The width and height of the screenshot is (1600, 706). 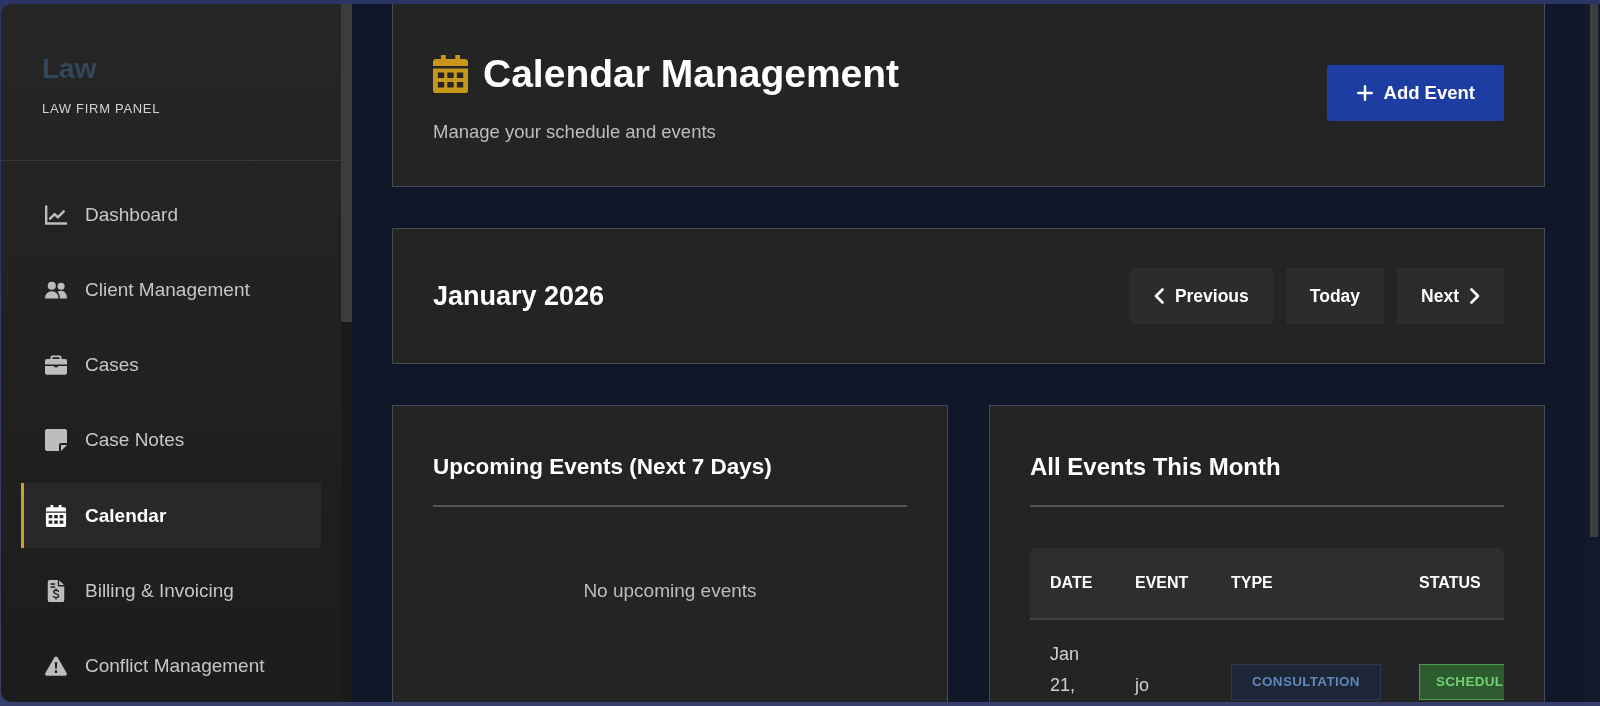 I want to click on table-cell-text: jo, so click(x=1142, y=685).